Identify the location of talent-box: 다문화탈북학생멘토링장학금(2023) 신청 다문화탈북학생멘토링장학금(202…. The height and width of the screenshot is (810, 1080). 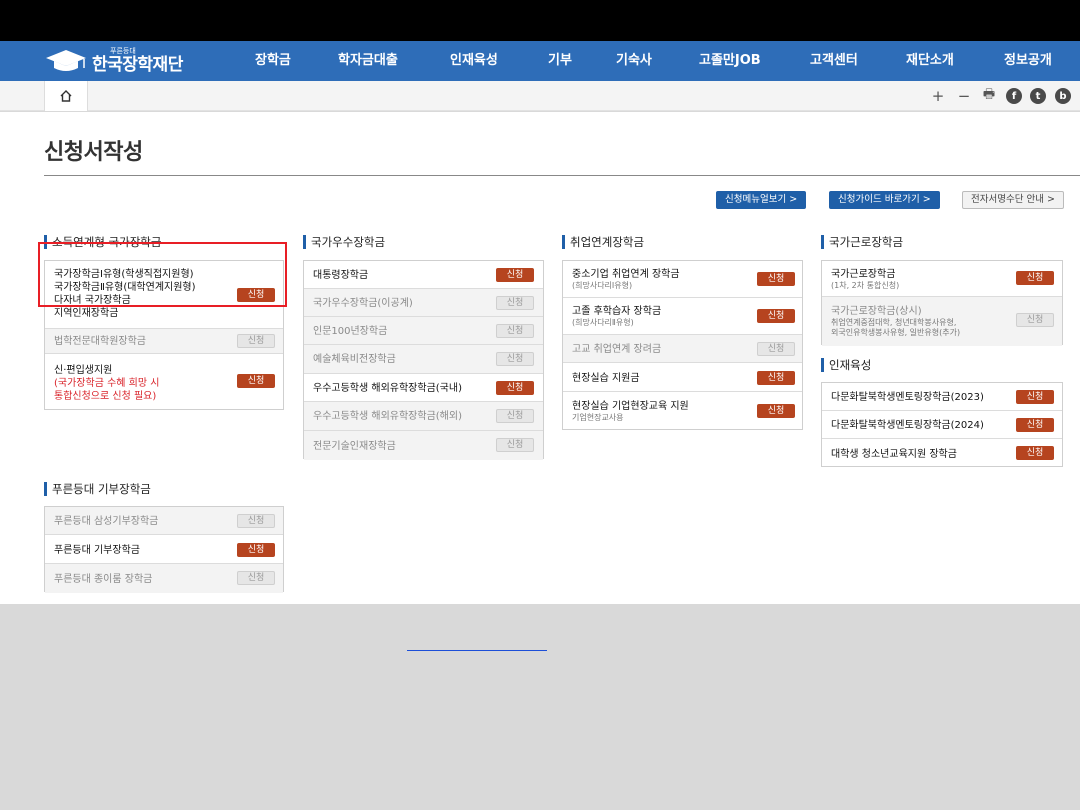
(942, 424).